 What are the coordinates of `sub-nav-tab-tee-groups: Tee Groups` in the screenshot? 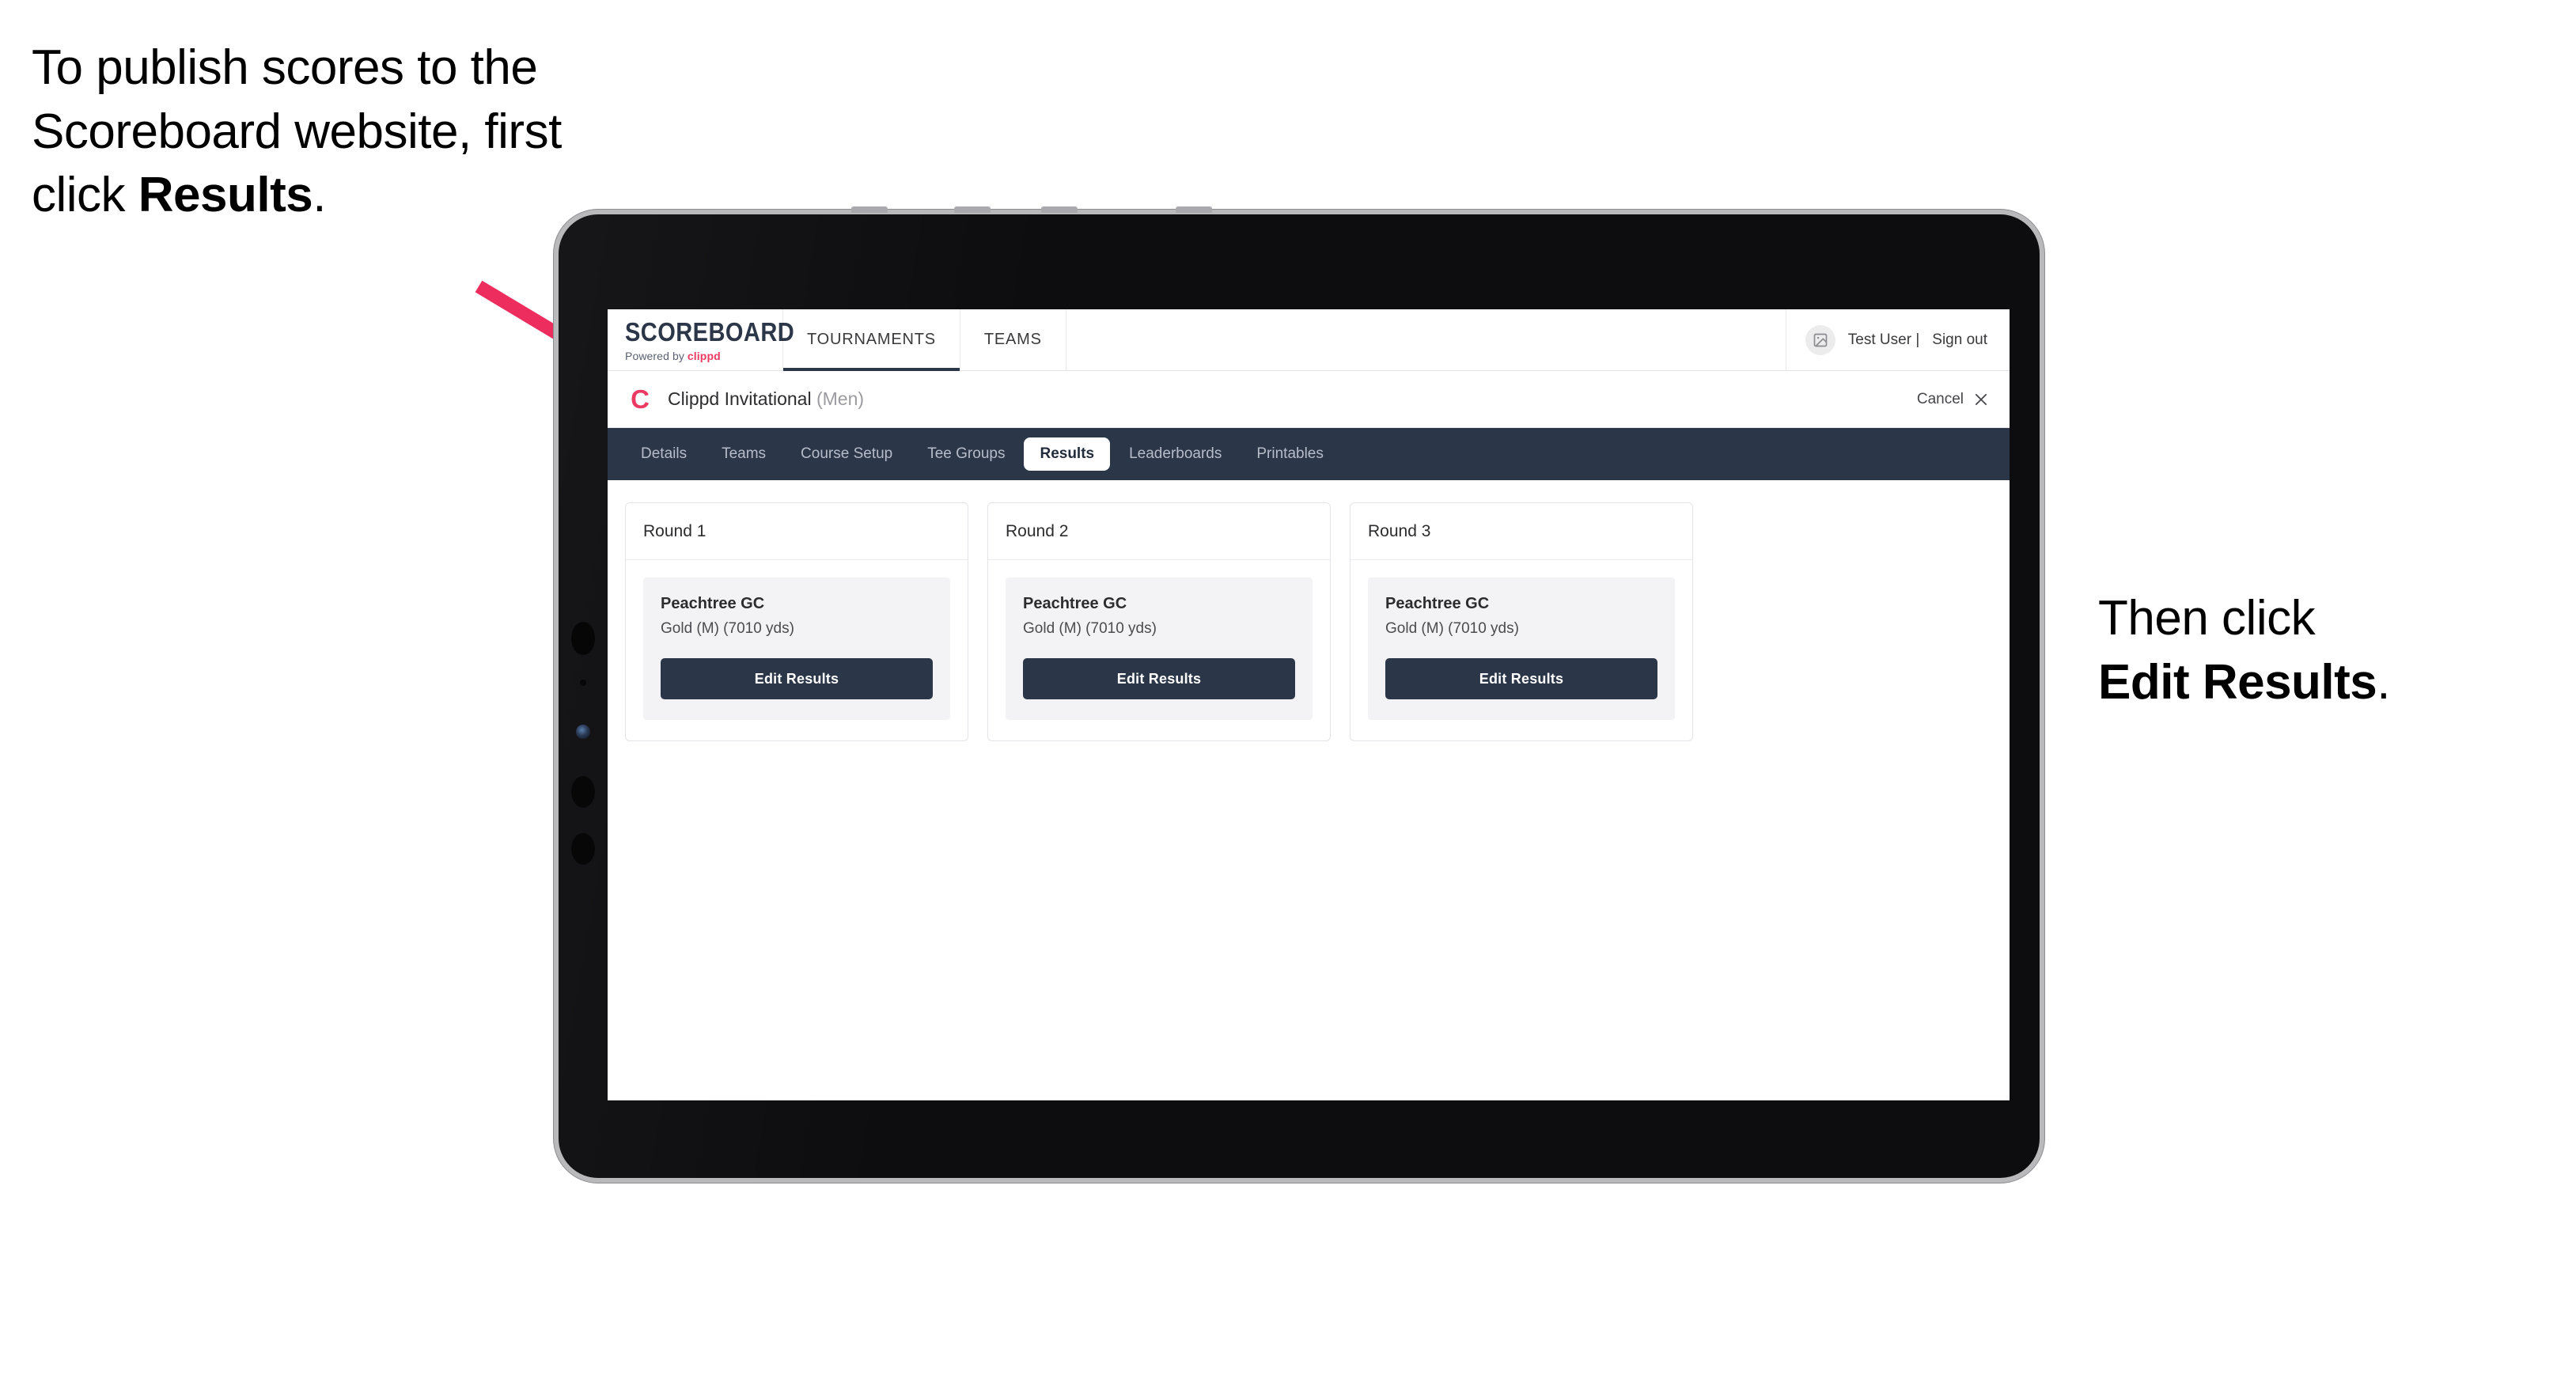 It's located at (966, 454).